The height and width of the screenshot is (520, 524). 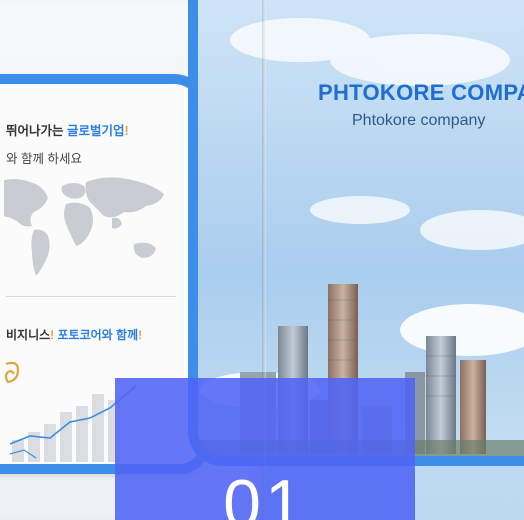 I want to click on number-label: 01, so click(x=265, y=493).